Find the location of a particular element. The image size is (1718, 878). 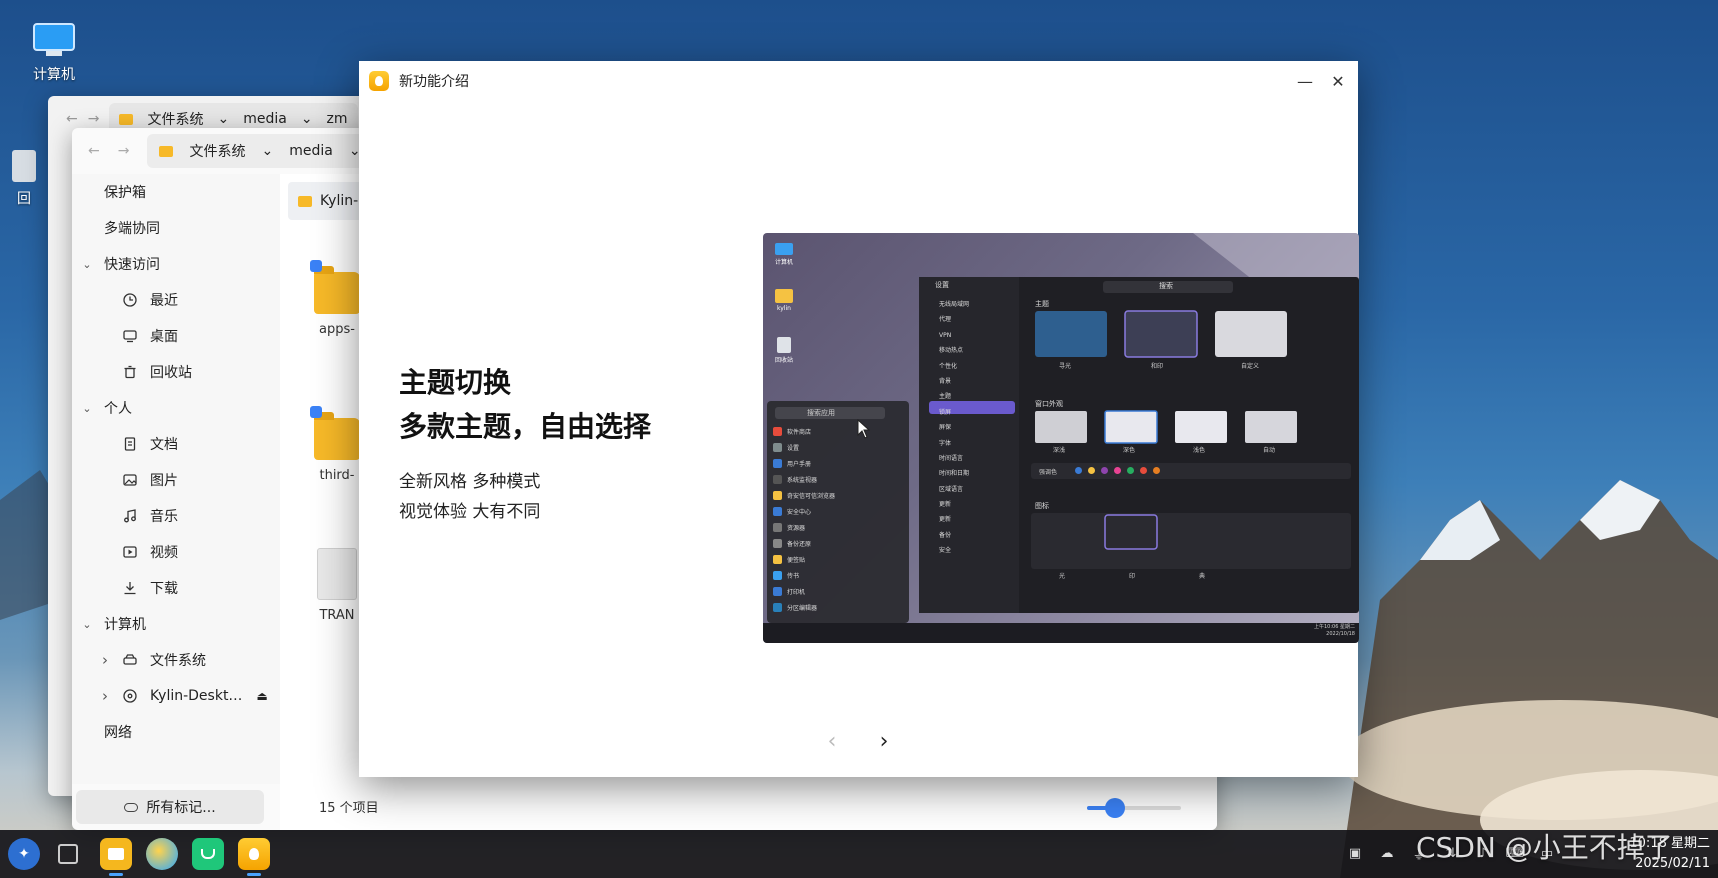

preview-app-item: 资源器 is located at coordinates (833, 527).